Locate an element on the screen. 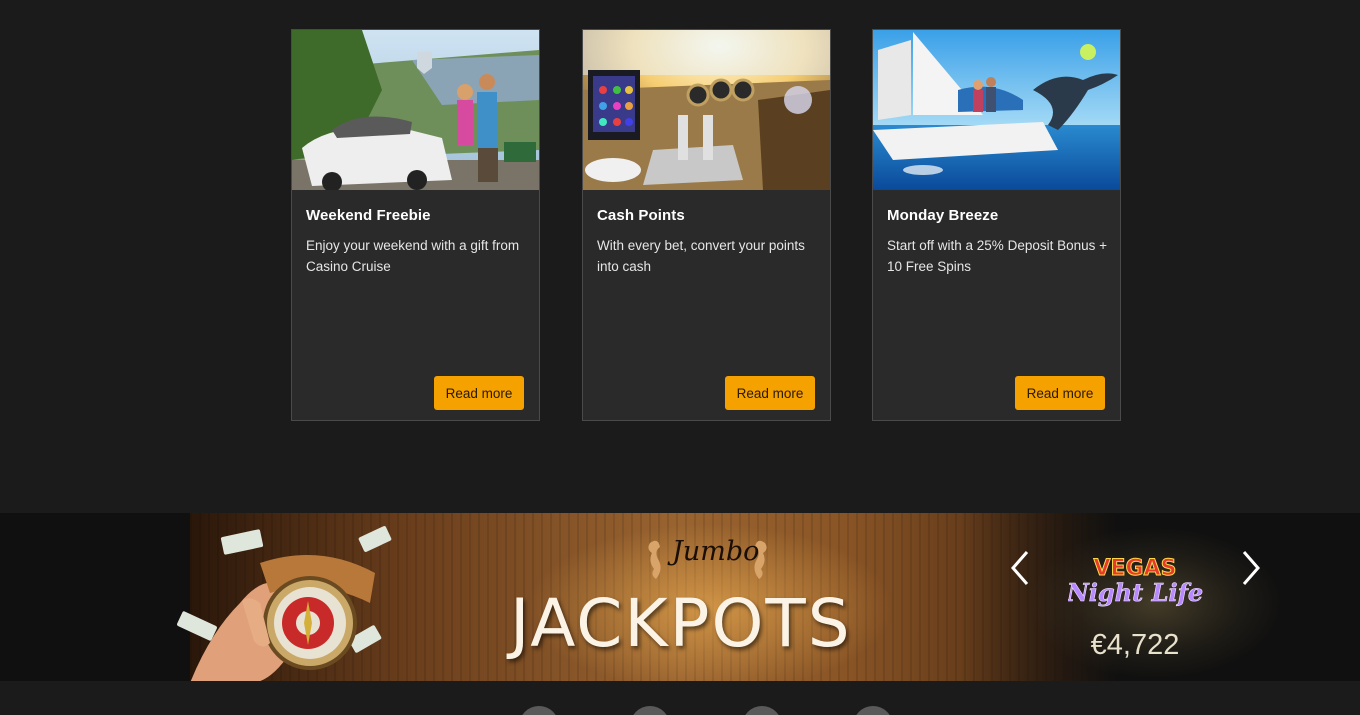  svg-text: Night Life is located at coordinates (1135, 592).